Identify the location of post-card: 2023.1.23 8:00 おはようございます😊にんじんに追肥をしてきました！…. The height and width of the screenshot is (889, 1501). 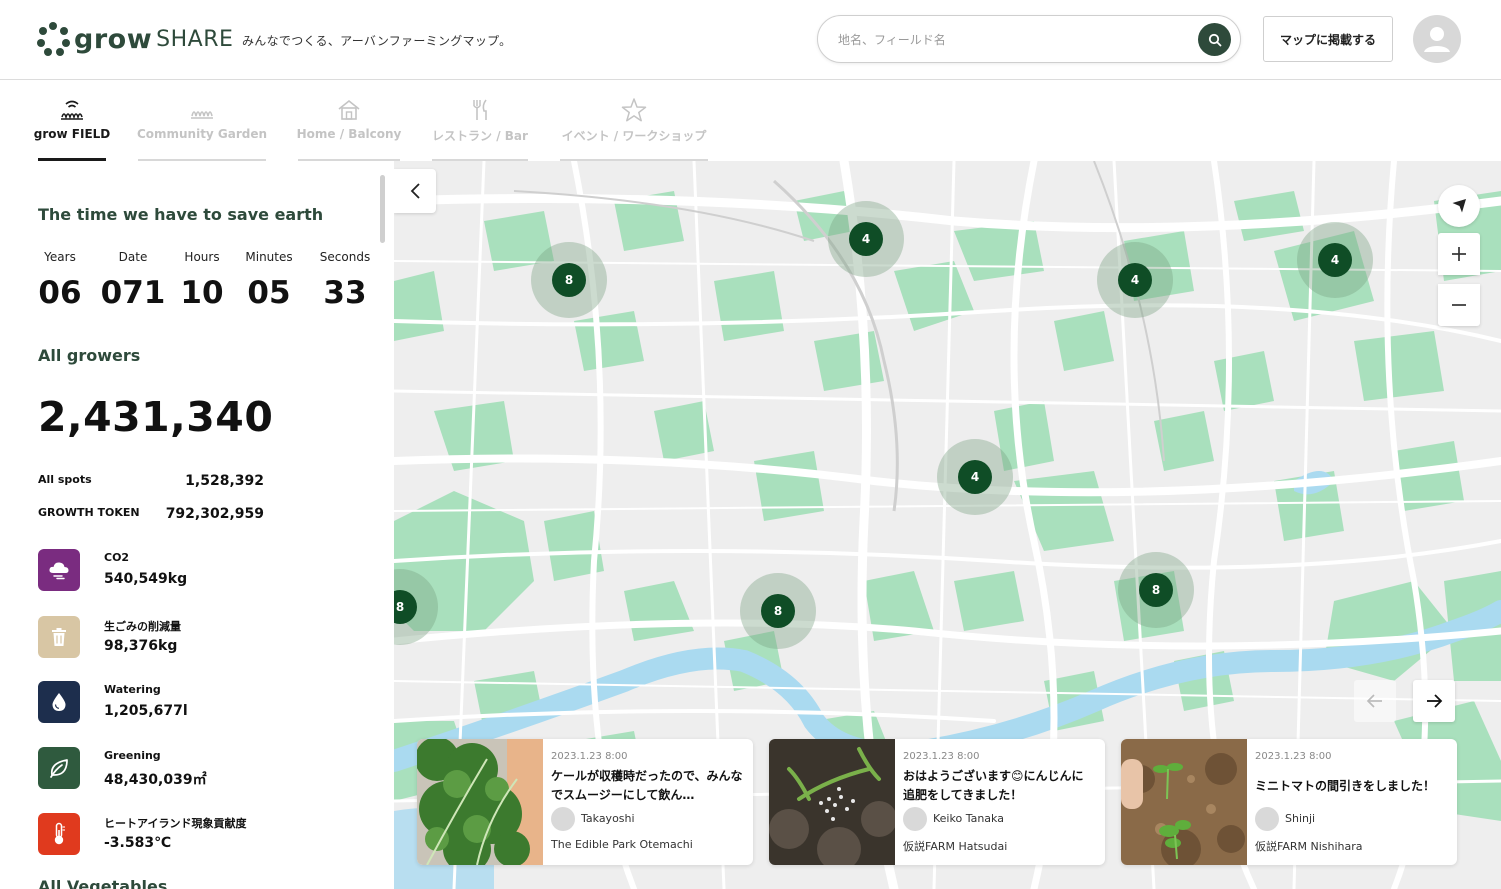
(937, 802).